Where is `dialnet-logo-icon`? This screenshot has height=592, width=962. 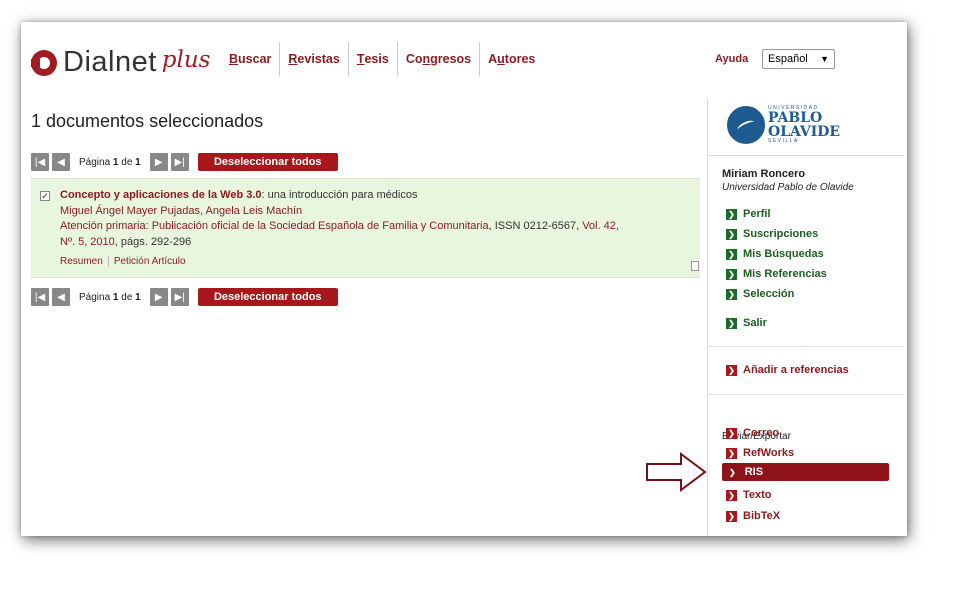
dialnet-logo-icon is located at coordinates (44, 62).